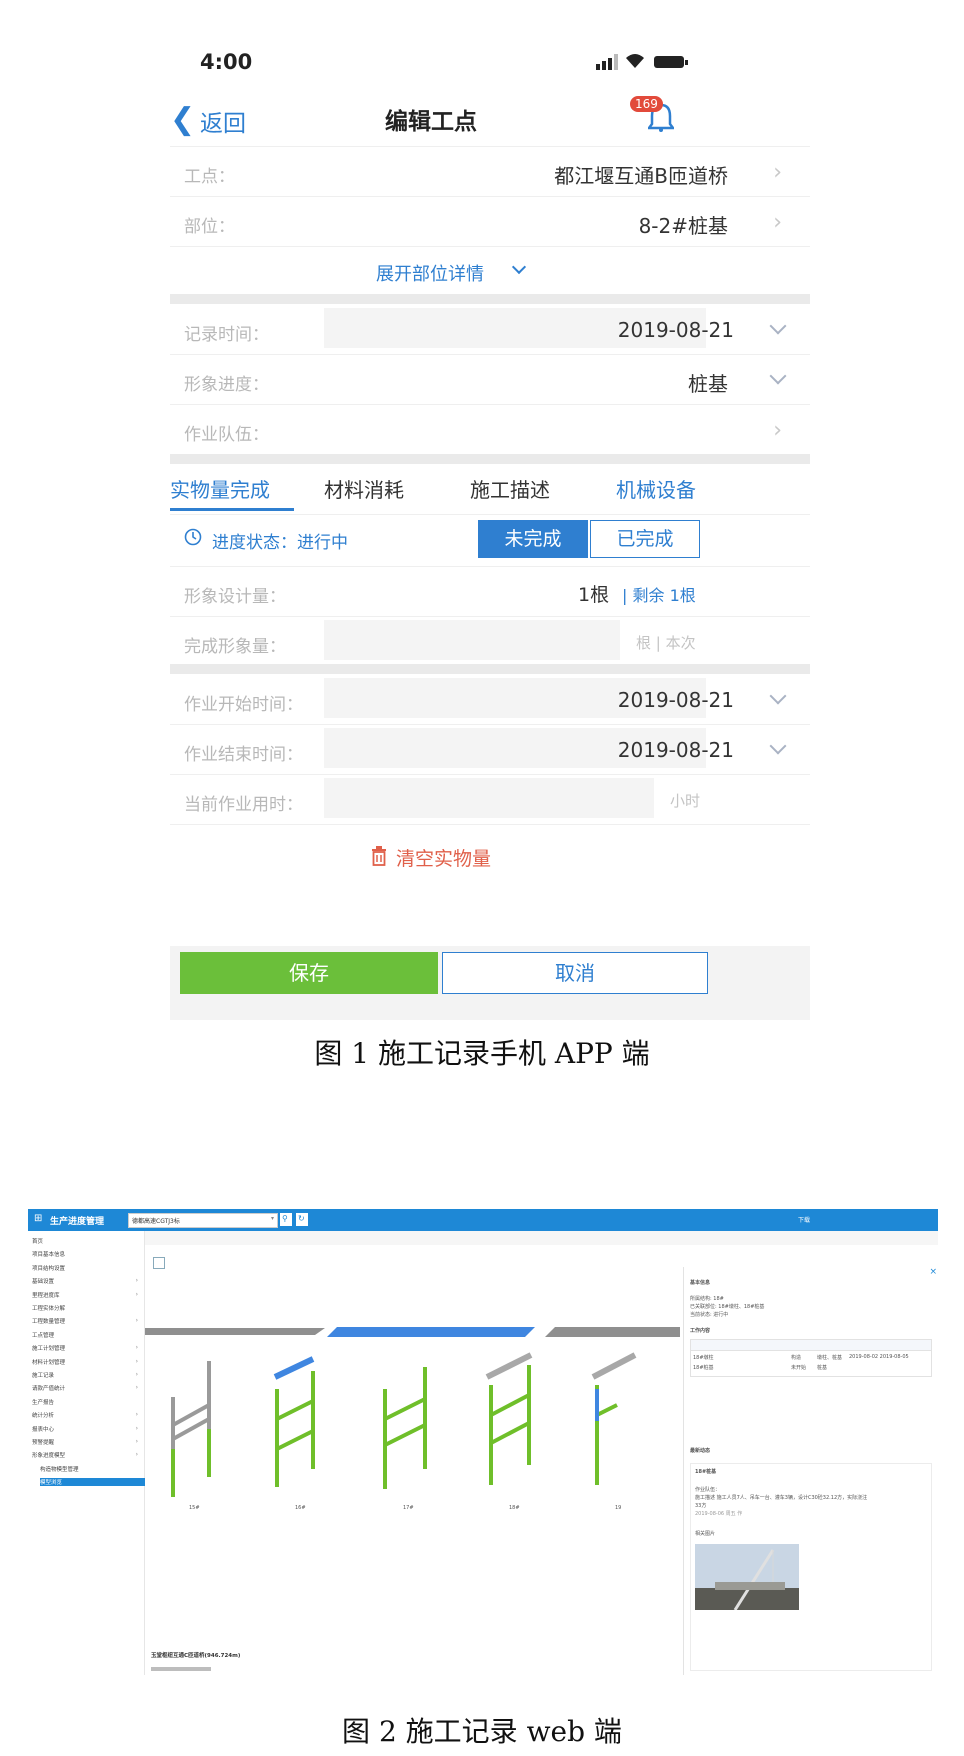 Image resolution: width=964 pixels, height=1756 pixels. Describe the element at coordinates (87, 1362) in the screenshot. I see `sidebar-item: 材料计划管理 ›` at that location.